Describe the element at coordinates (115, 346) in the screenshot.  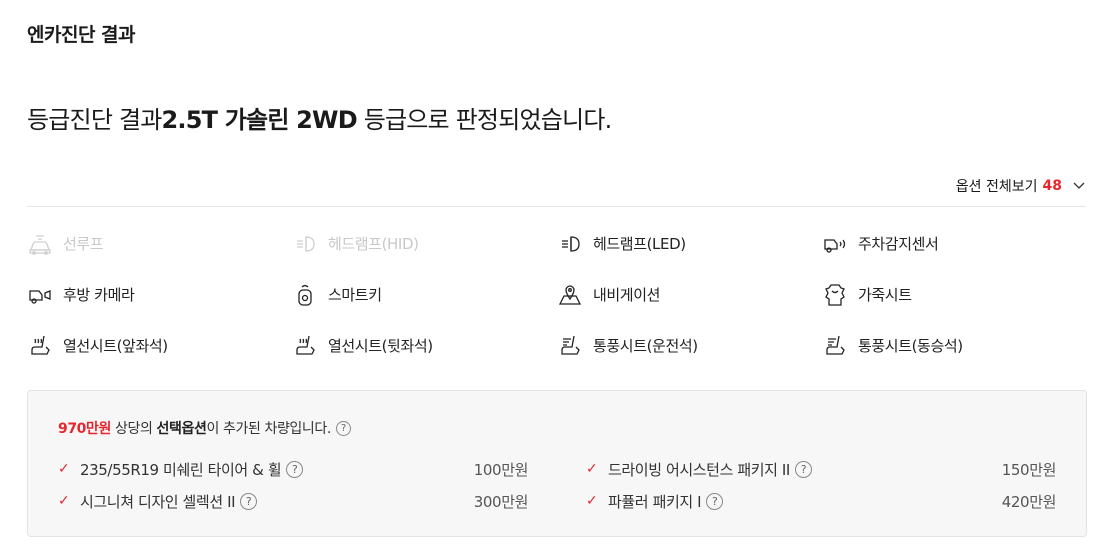
I see `option-label: 열선시트(앞좌석)` at that location.